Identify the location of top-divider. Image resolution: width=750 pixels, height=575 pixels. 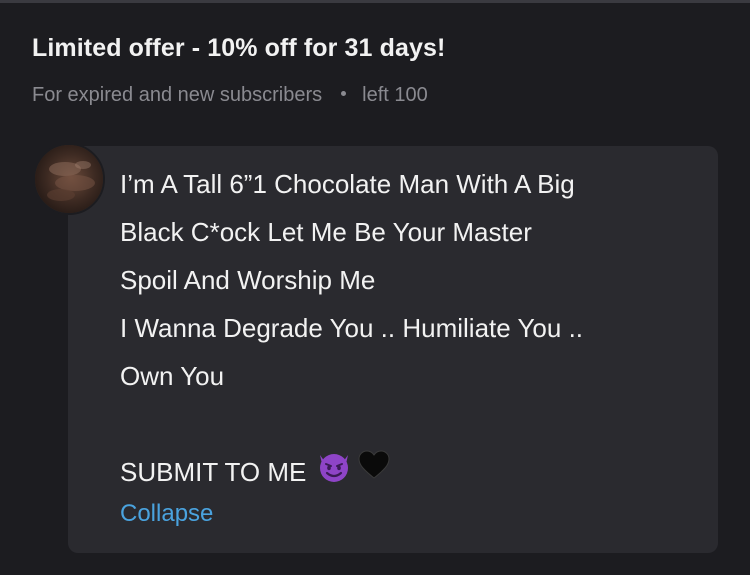
(375, 1).